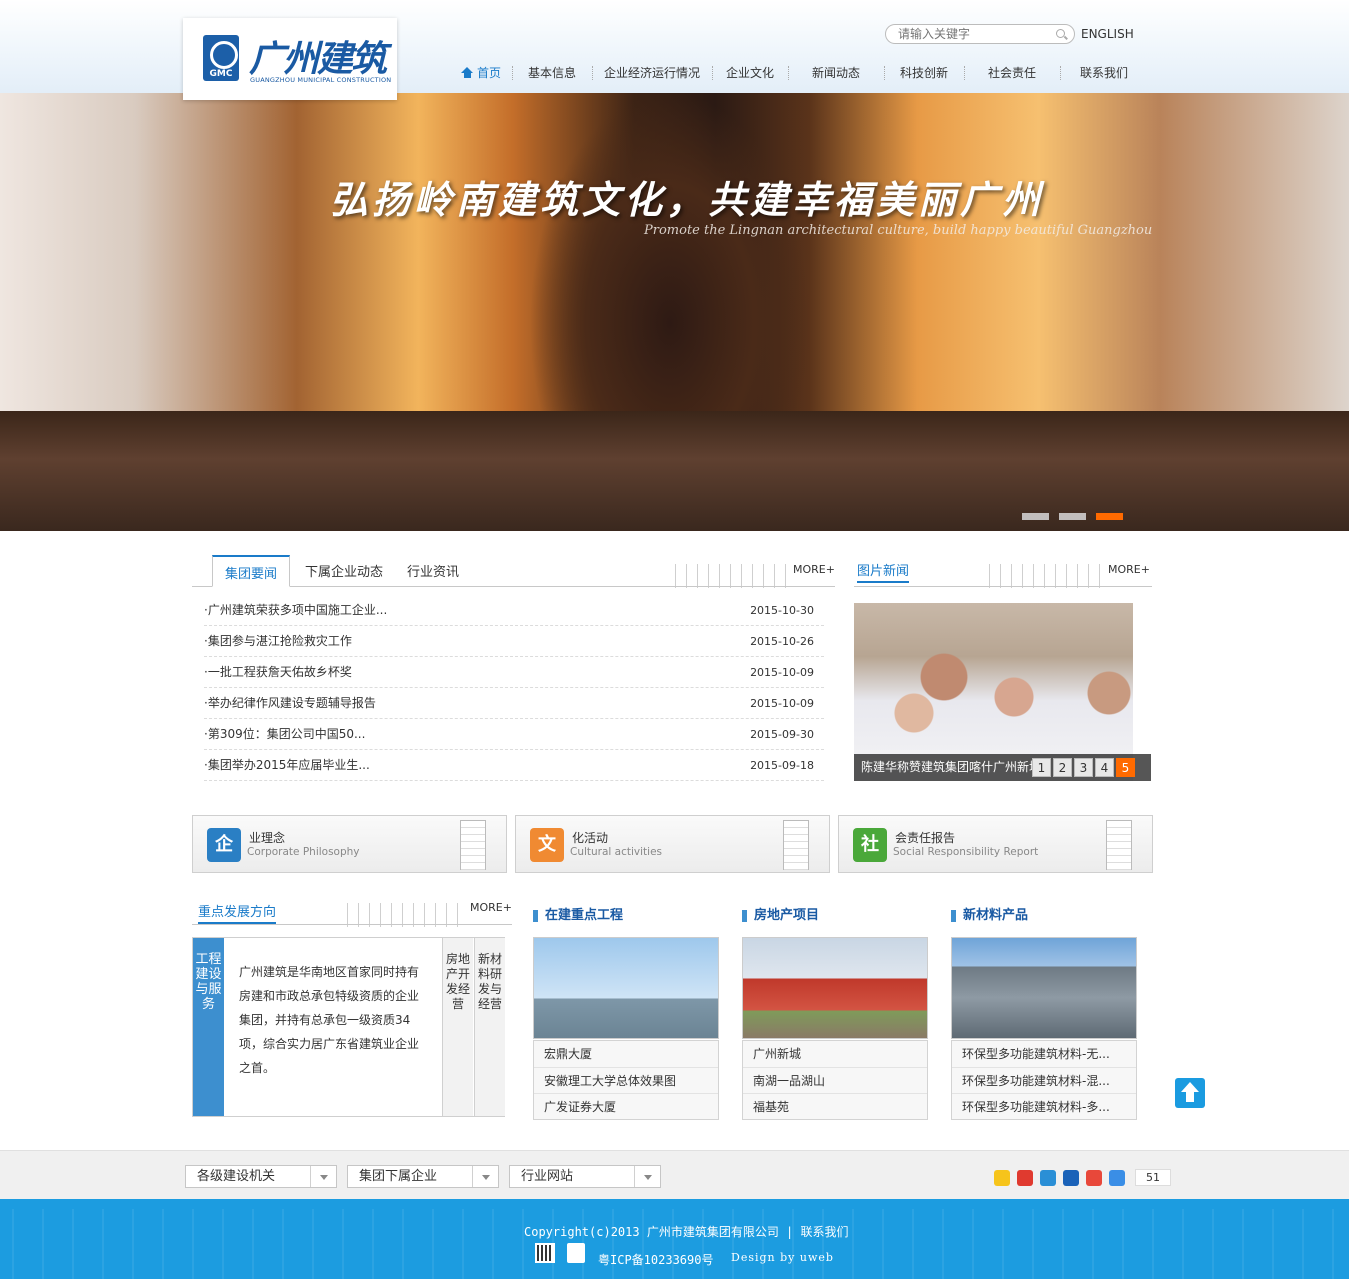 This screenshot has height=1279, width=1349. Describe the element at coordinates (750, 73) in the screenshot. I see `nav-item-culture: 企业文化` at that location.